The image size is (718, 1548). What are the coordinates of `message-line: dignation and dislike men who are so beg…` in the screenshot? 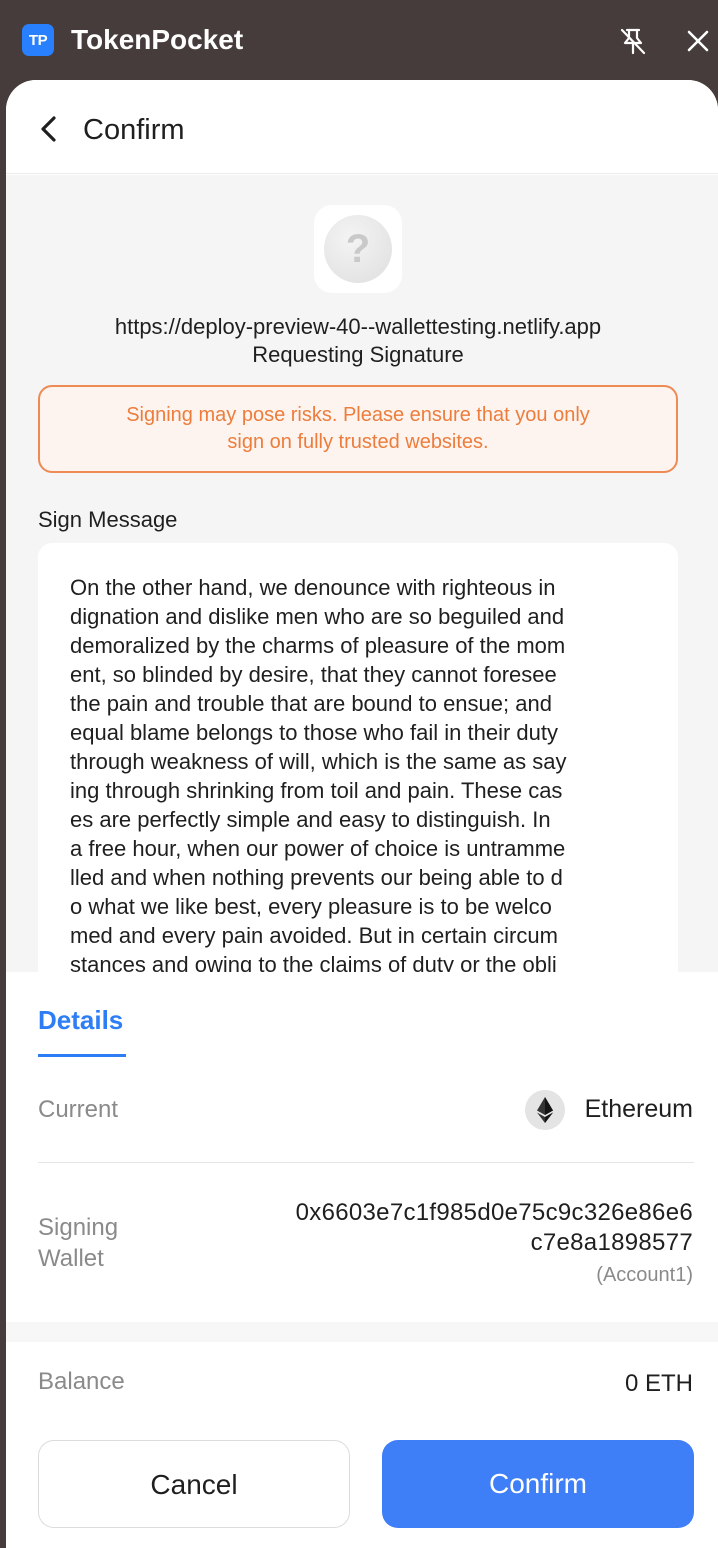 It's located at (317, 616).